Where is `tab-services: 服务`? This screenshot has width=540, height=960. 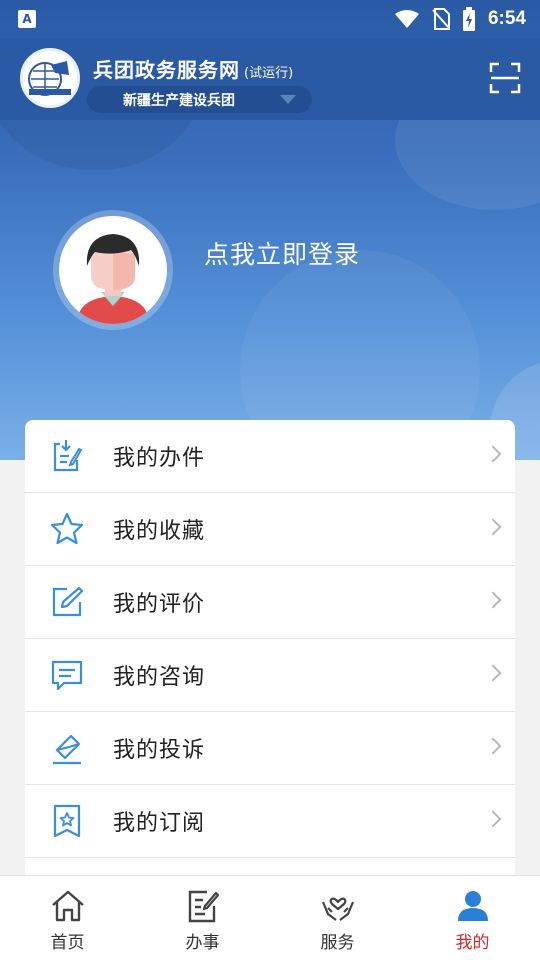 tab-services: 服务 is located at coordinates (337, 918).